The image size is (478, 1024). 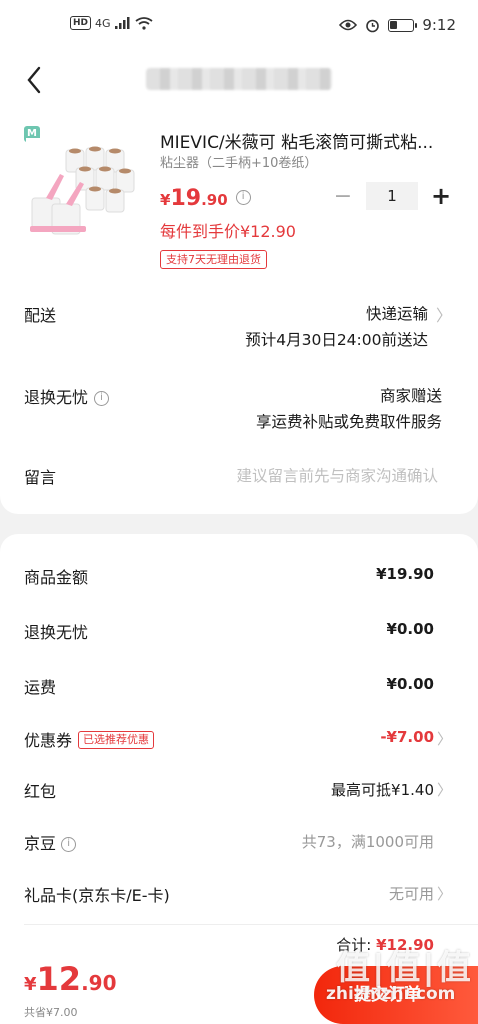 I want to click on price-symbol: ¥, so click(x=165, y=200).